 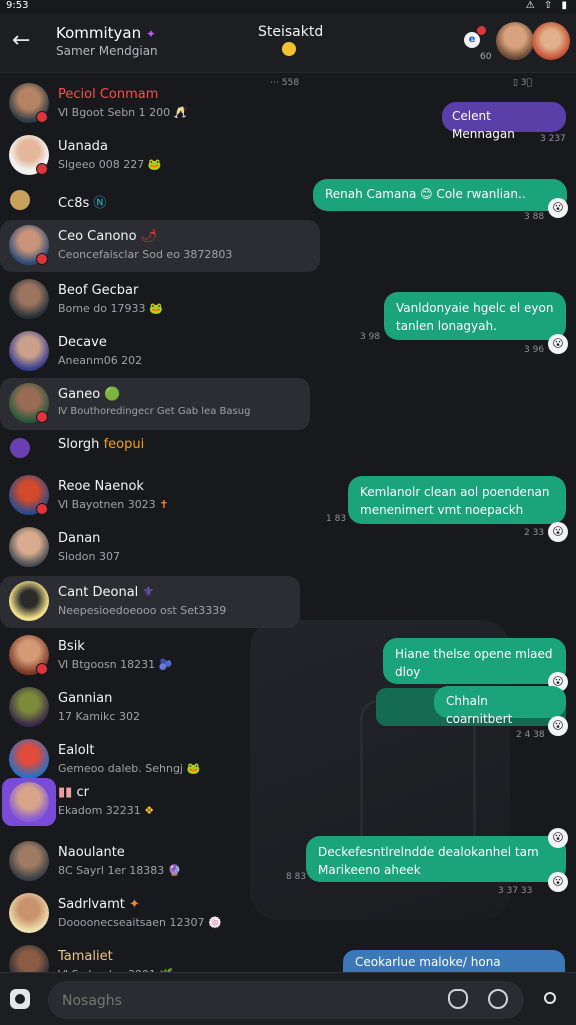 I want to click on message-bubble: Hiane thelse opene mlaed dloy, so click(x=474, y=661).